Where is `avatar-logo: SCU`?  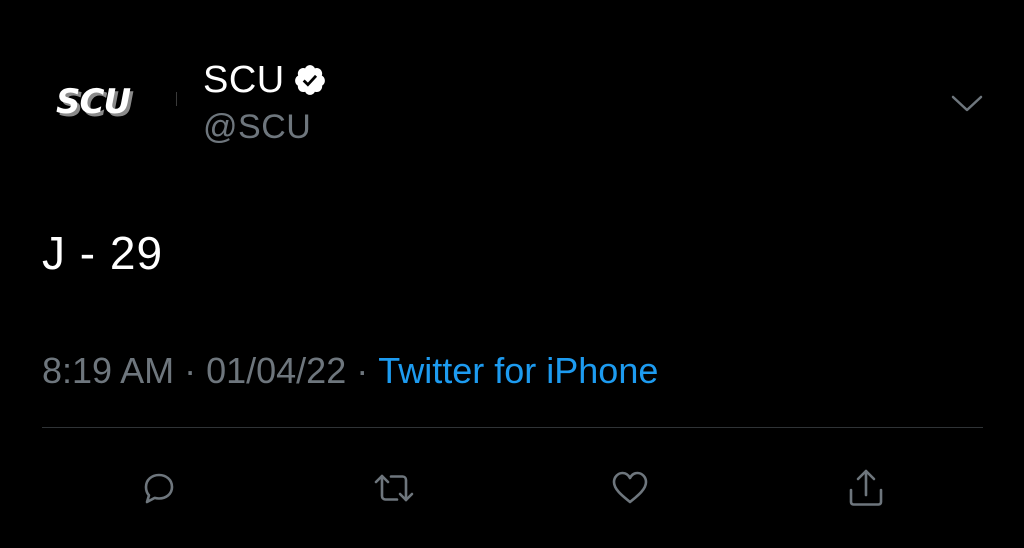 avatar-logo: SCU is located at coordinates (93, 102).